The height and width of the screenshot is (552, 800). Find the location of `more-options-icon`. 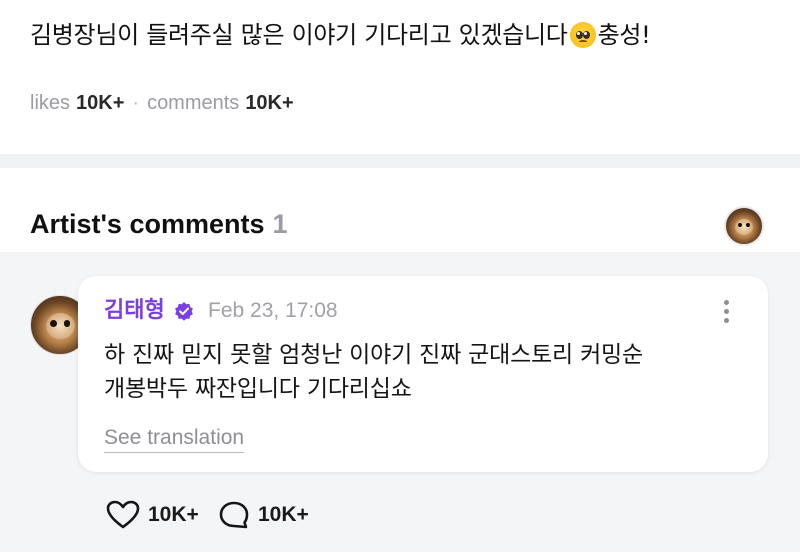

more-options-icon is located at coordinates (727, 312).